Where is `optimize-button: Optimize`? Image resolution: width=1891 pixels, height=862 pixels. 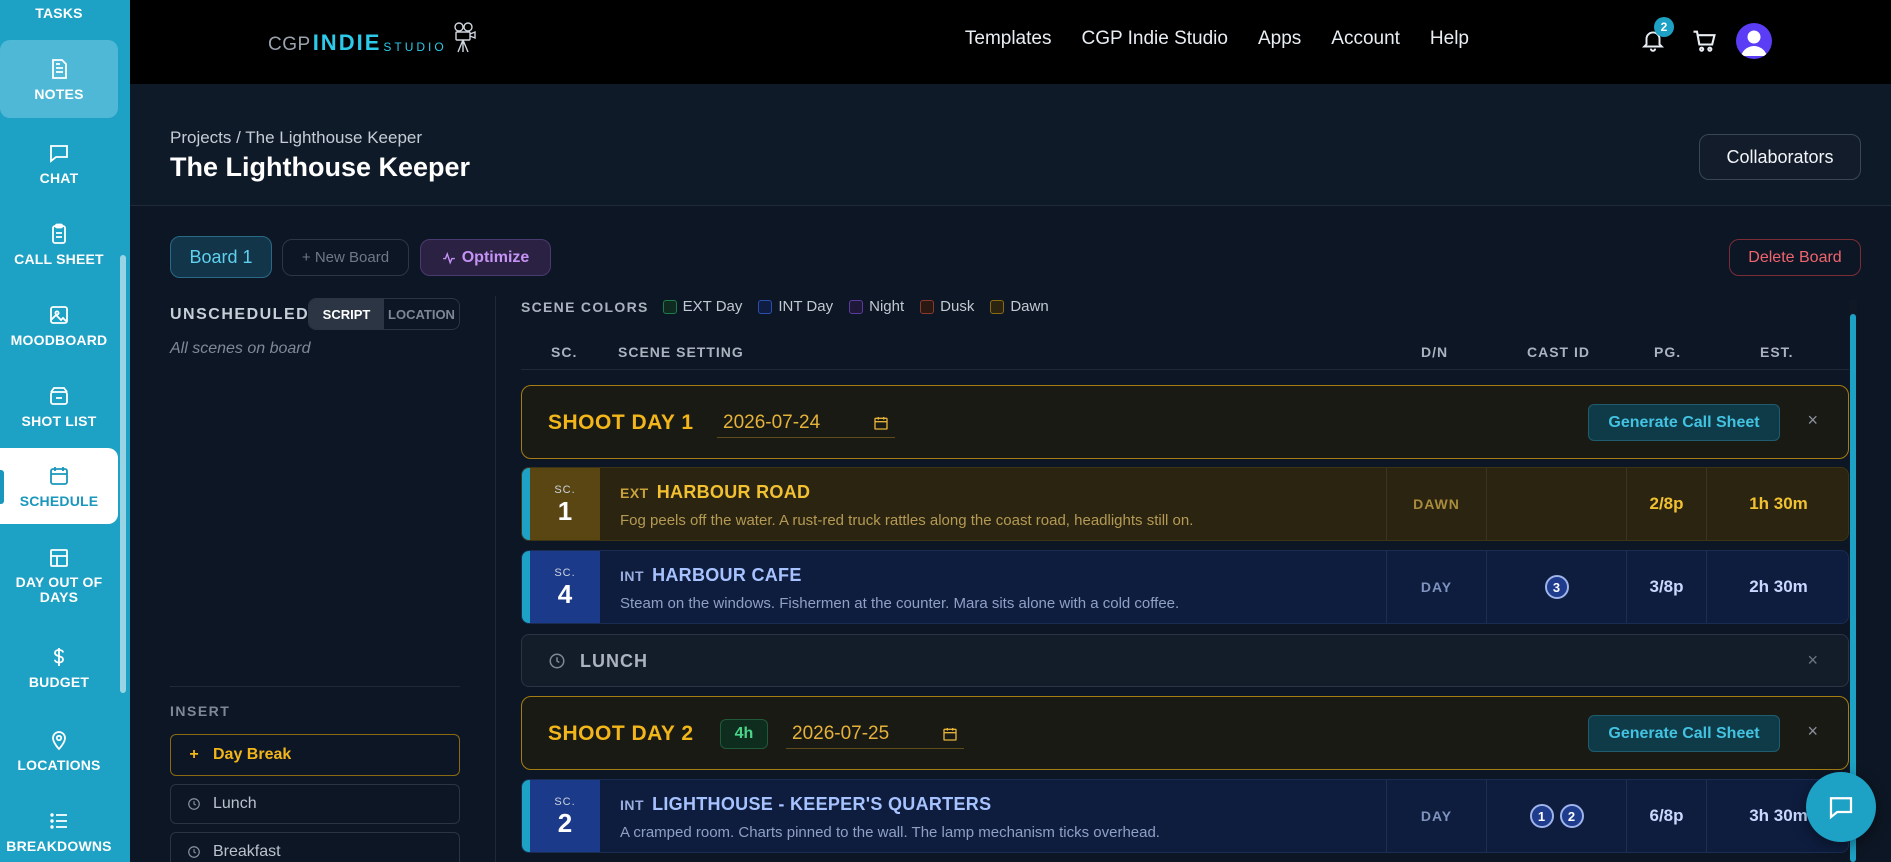
optimize-button: Optimize is located at coordinates (485, 257).